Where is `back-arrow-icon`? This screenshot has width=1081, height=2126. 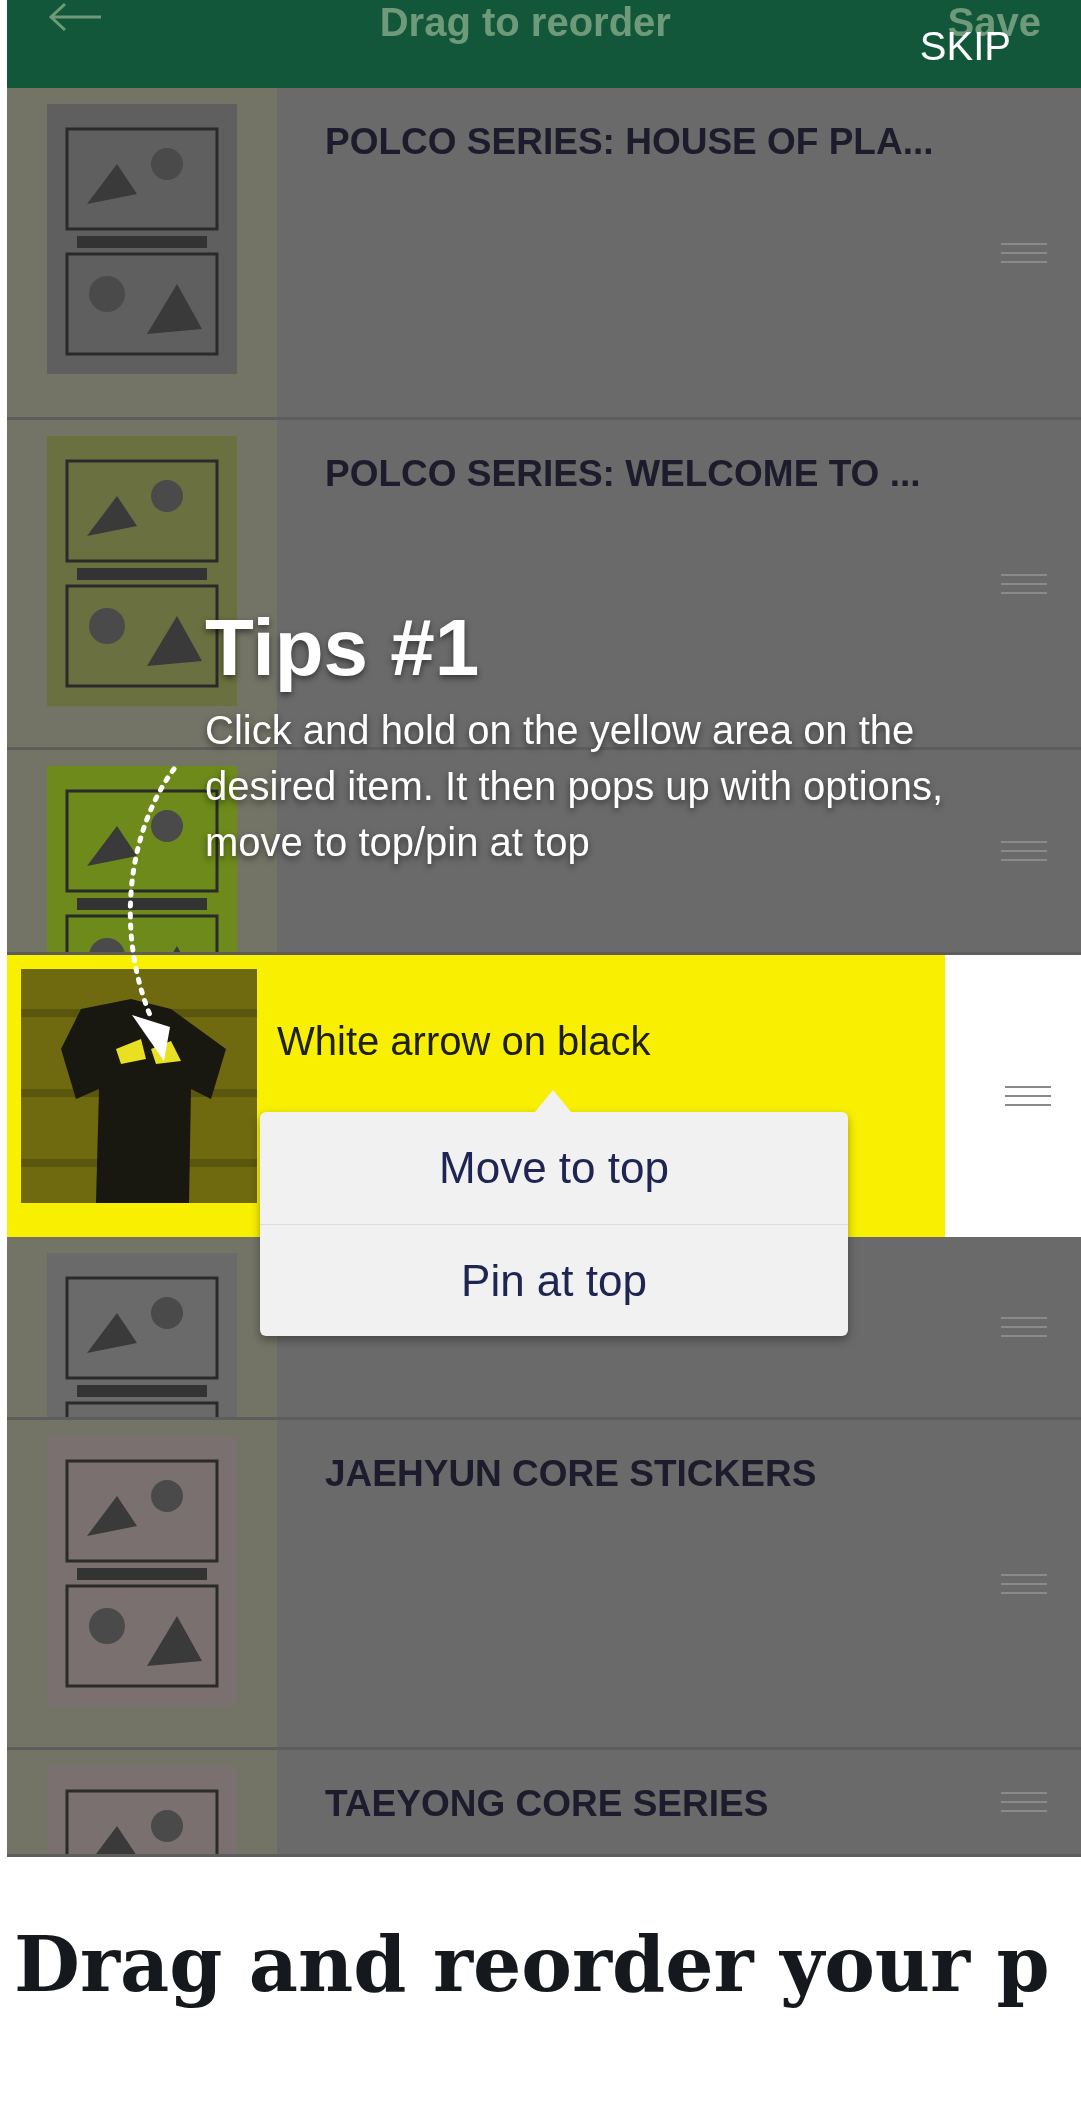
back-arrow-icon is located at coordinates (75, 17).